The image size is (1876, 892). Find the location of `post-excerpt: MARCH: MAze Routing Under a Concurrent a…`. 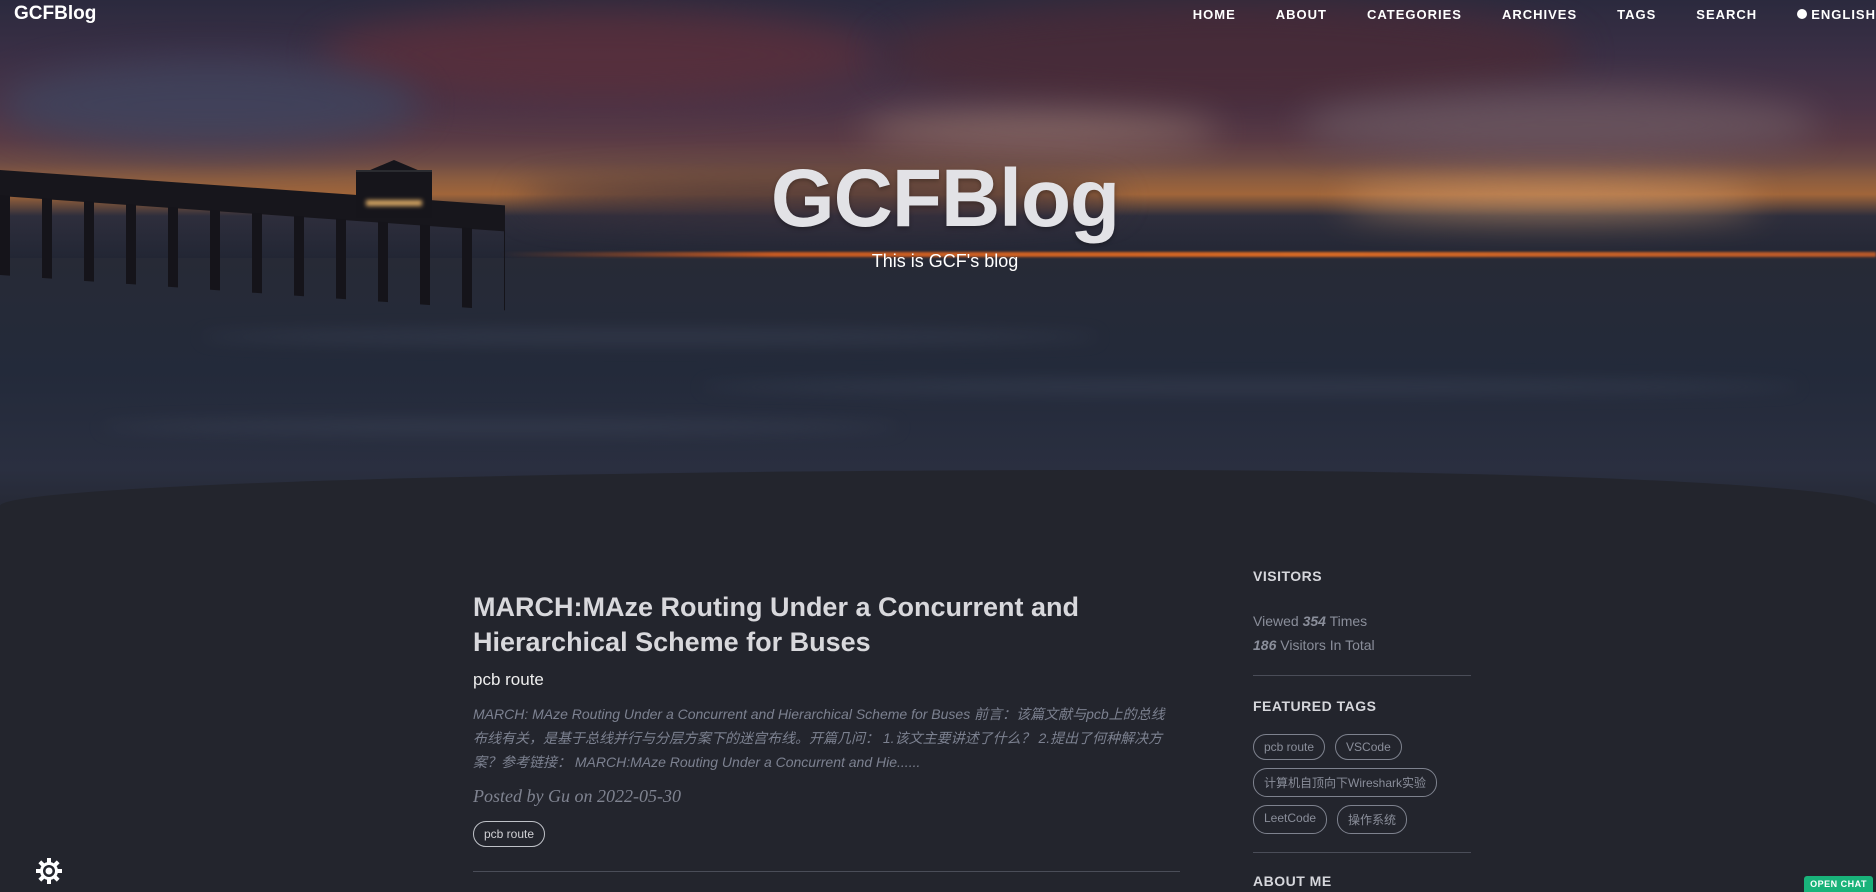

post-excerpt: MARCH: MAze Routing Under a Concurrent a… is located at coordinates (823, 738).